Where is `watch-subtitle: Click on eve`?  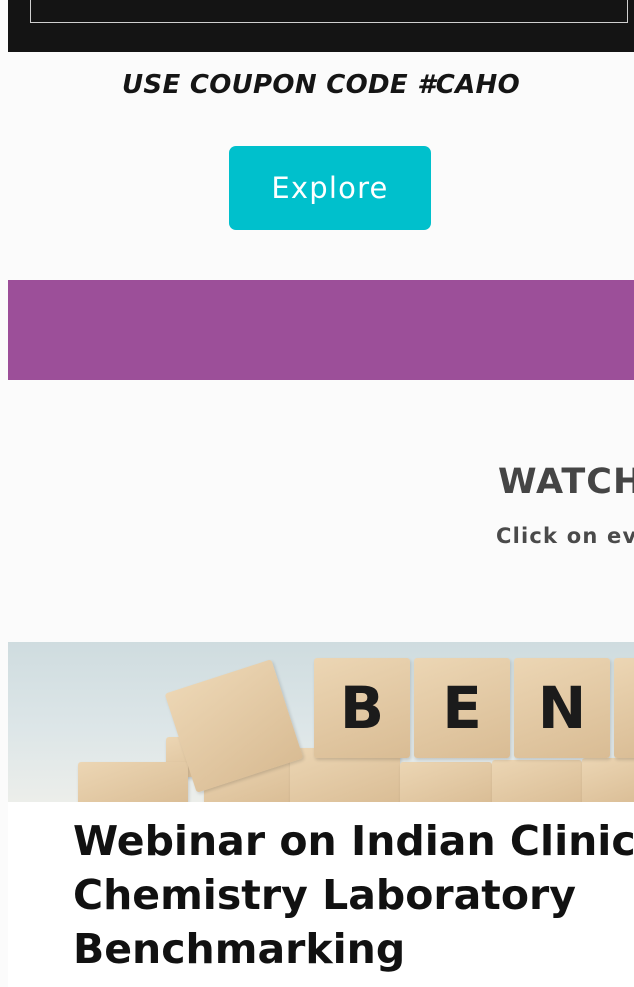 watch-subtitle: Click on eve is located at coordinates (565, 536).